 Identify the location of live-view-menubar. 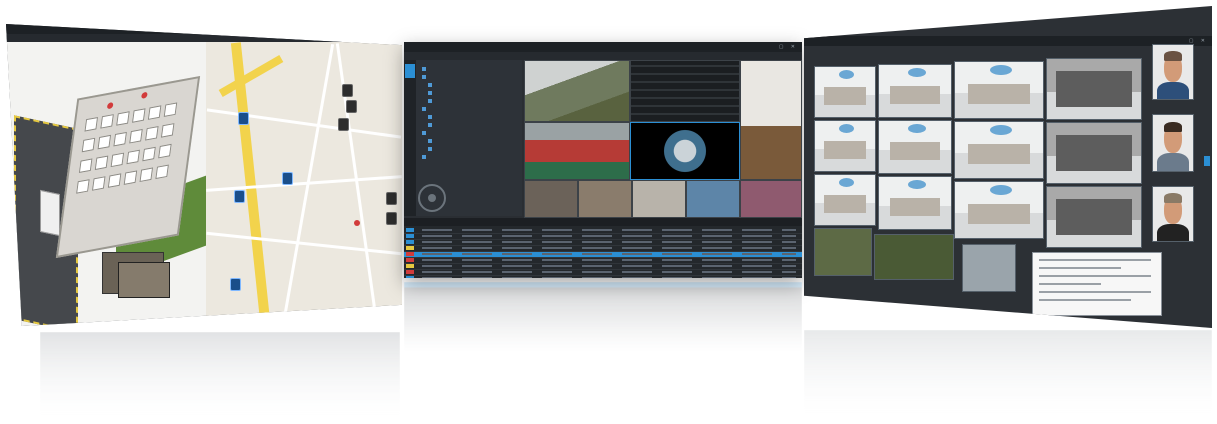
(603, 56).